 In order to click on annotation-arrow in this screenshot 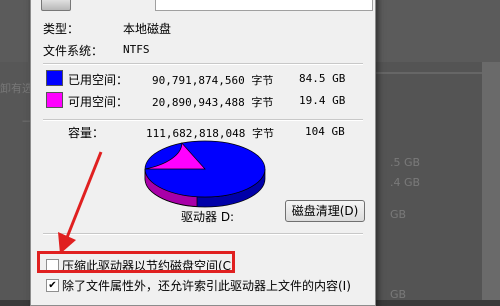, I will do `click(80, 202)`.